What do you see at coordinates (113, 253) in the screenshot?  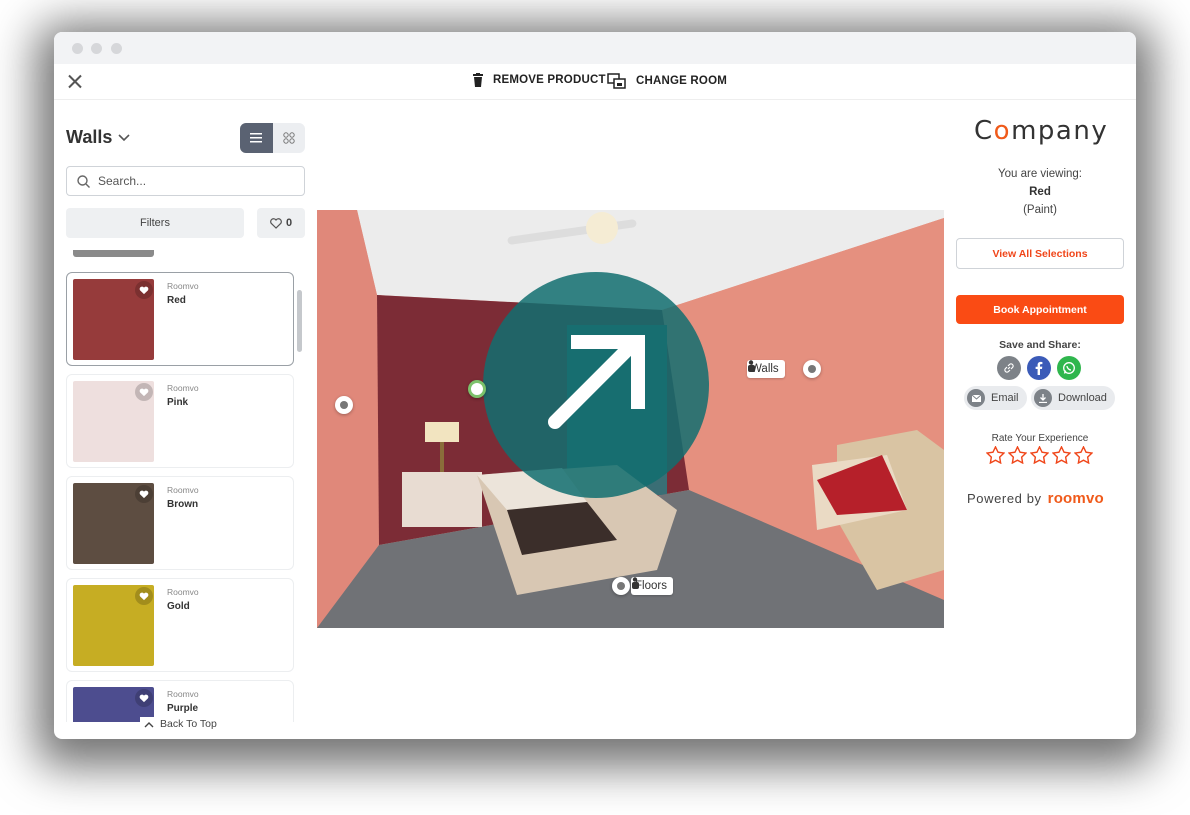 I see `partial-product-swatch` at bounding box center [113, 253].